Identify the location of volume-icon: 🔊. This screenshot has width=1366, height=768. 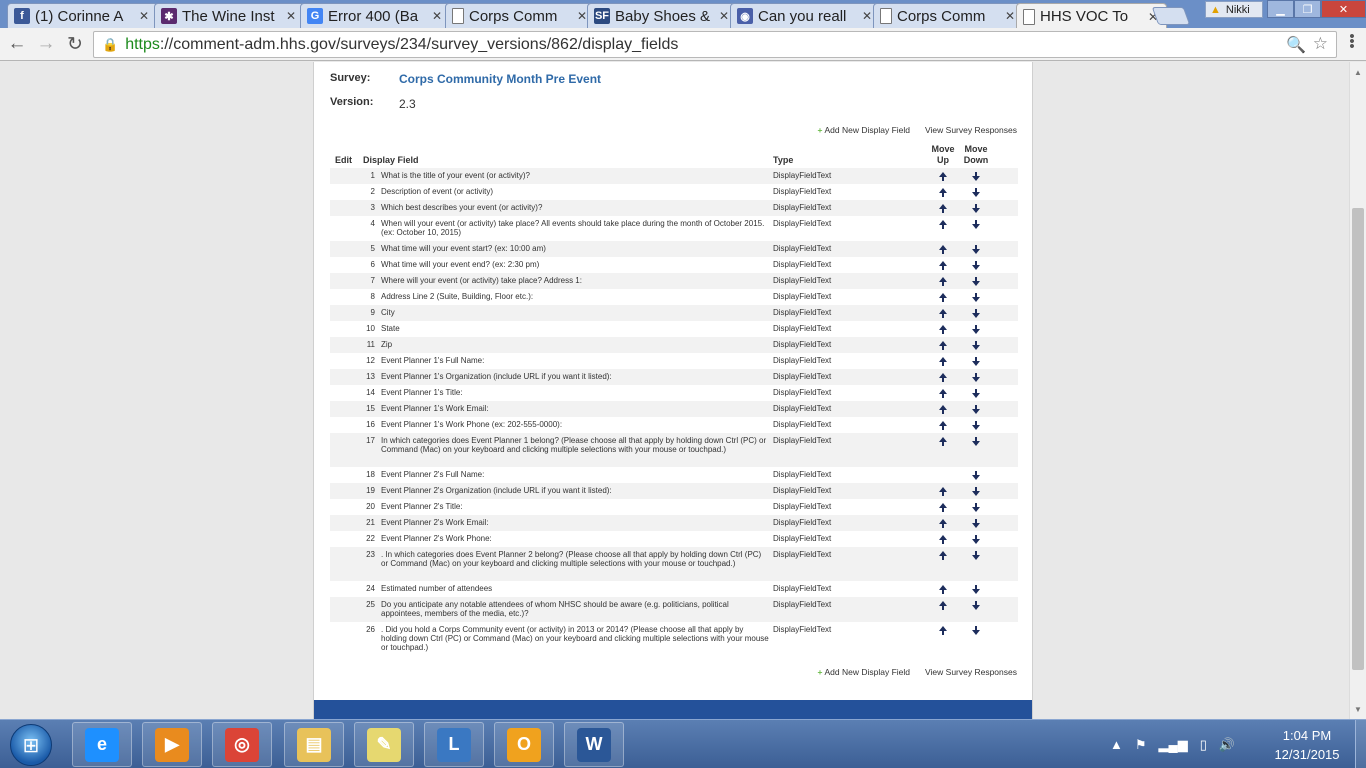
(1227, 745).